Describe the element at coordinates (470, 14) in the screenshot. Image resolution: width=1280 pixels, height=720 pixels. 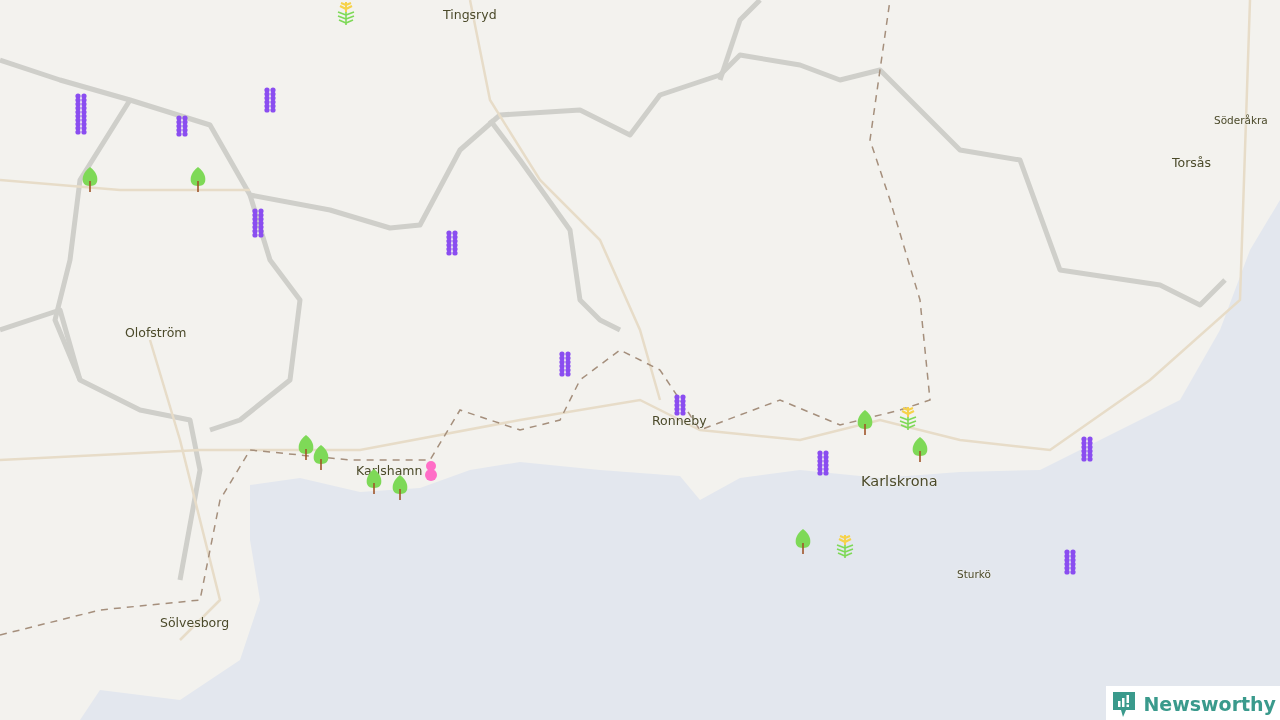
I see `place-label: Tingsryd` at that location.